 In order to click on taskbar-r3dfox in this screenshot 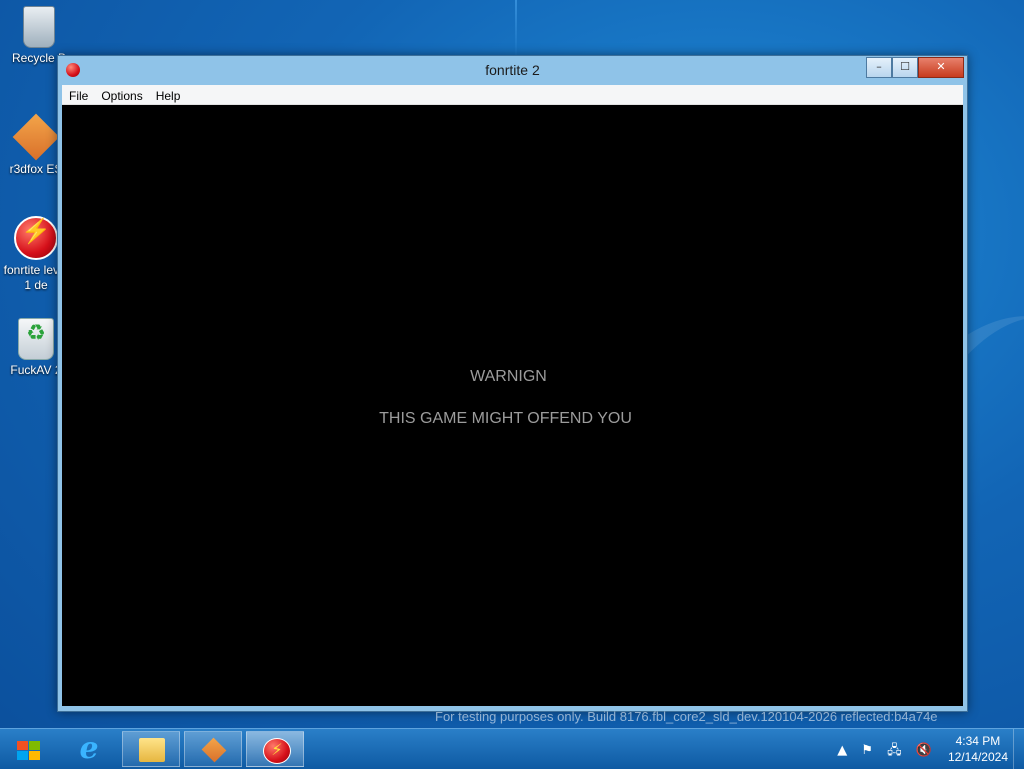, I will do `click(213, 749)`.